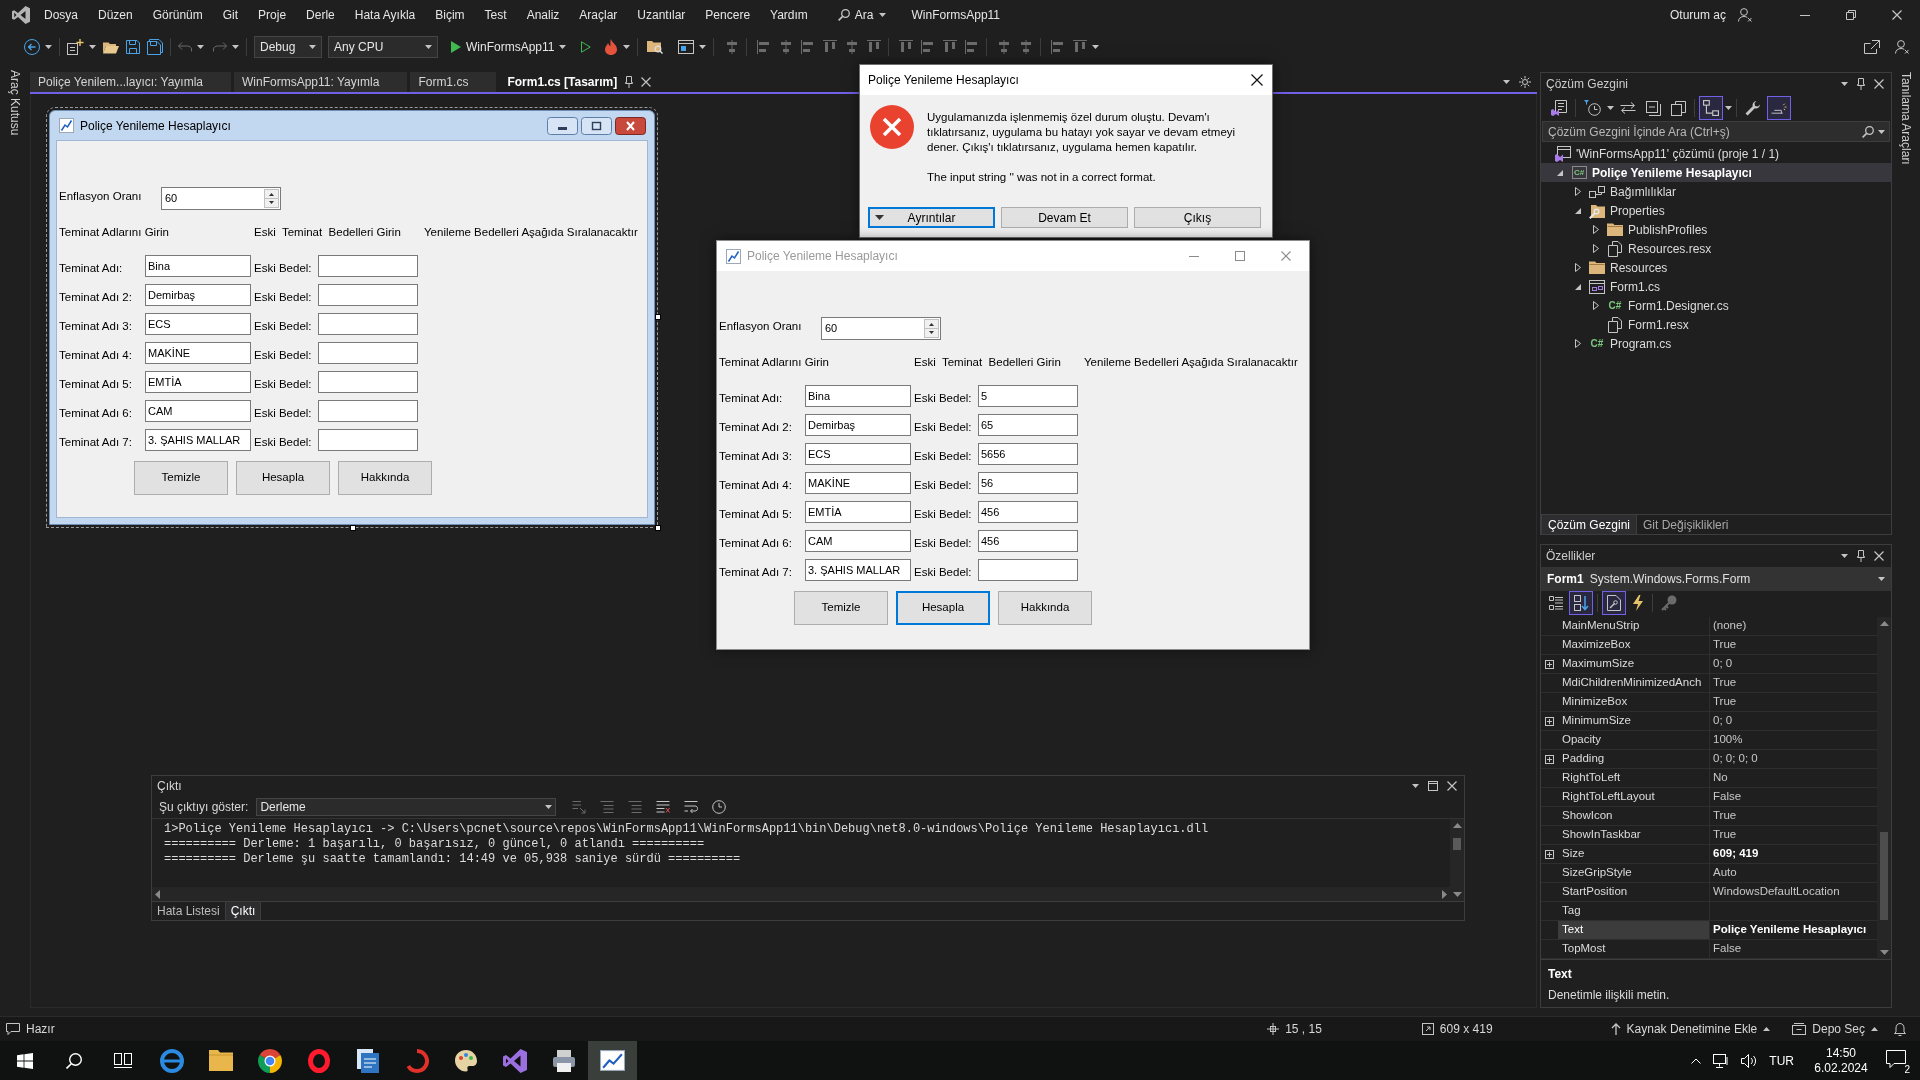 The height and width of the screenshot is (1080, 1920). Describe the element at coordinates (1793, 854) in the screenshot. I see `property-value: 609; 419` at that location.